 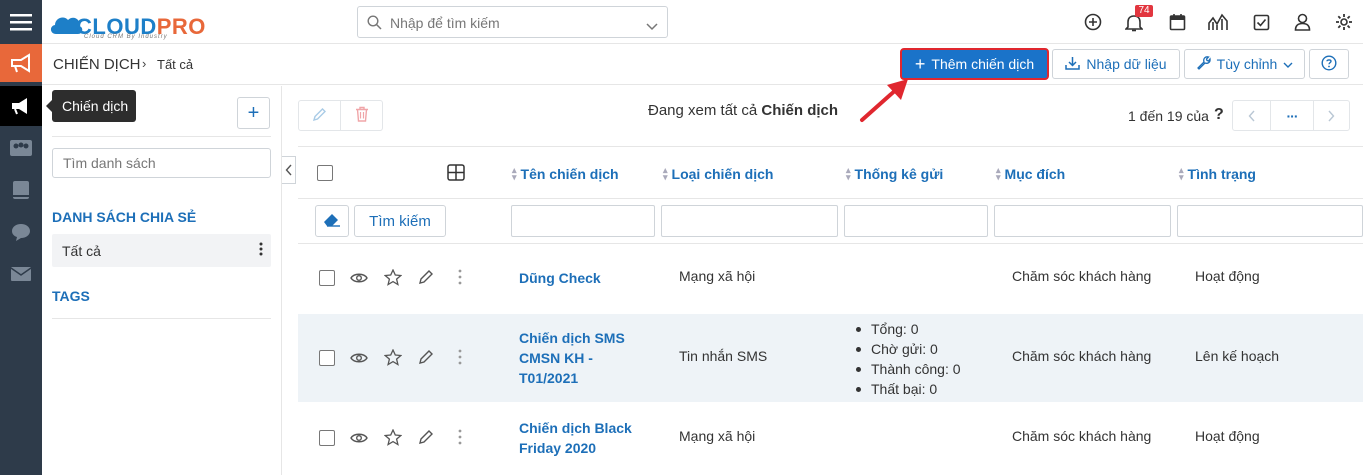 What do you see at coordinates (906, 329) in the screenshot?
I see `stat-total: Tổng: 0` at bounding box center [906, 329].